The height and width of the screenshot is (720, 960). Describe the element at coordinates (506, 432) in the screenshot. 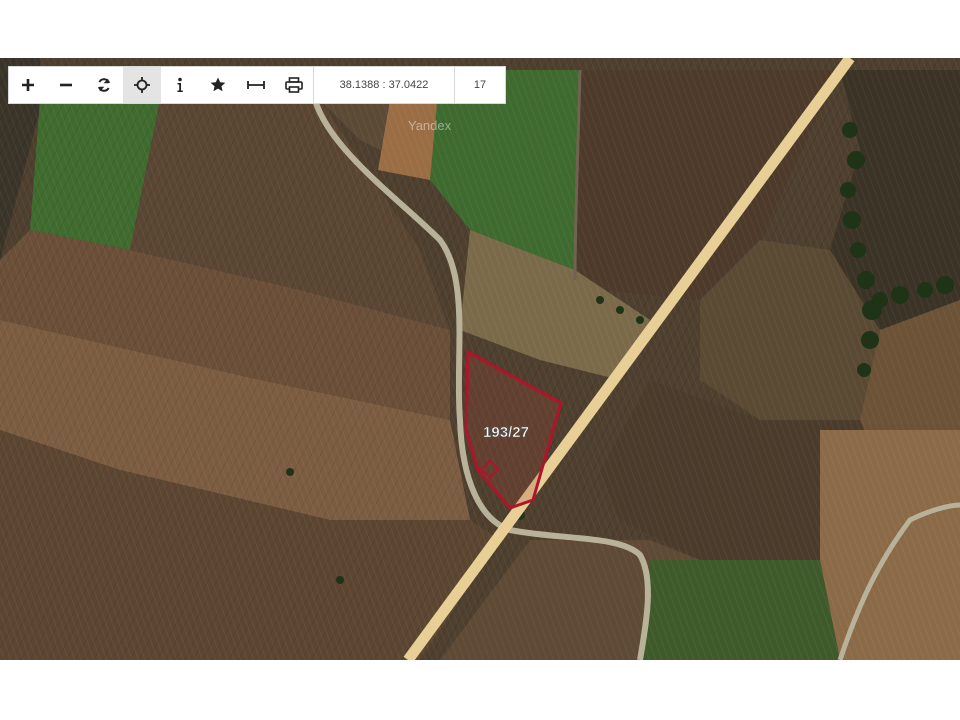

I see `parcel-label: 193/27` at that location.